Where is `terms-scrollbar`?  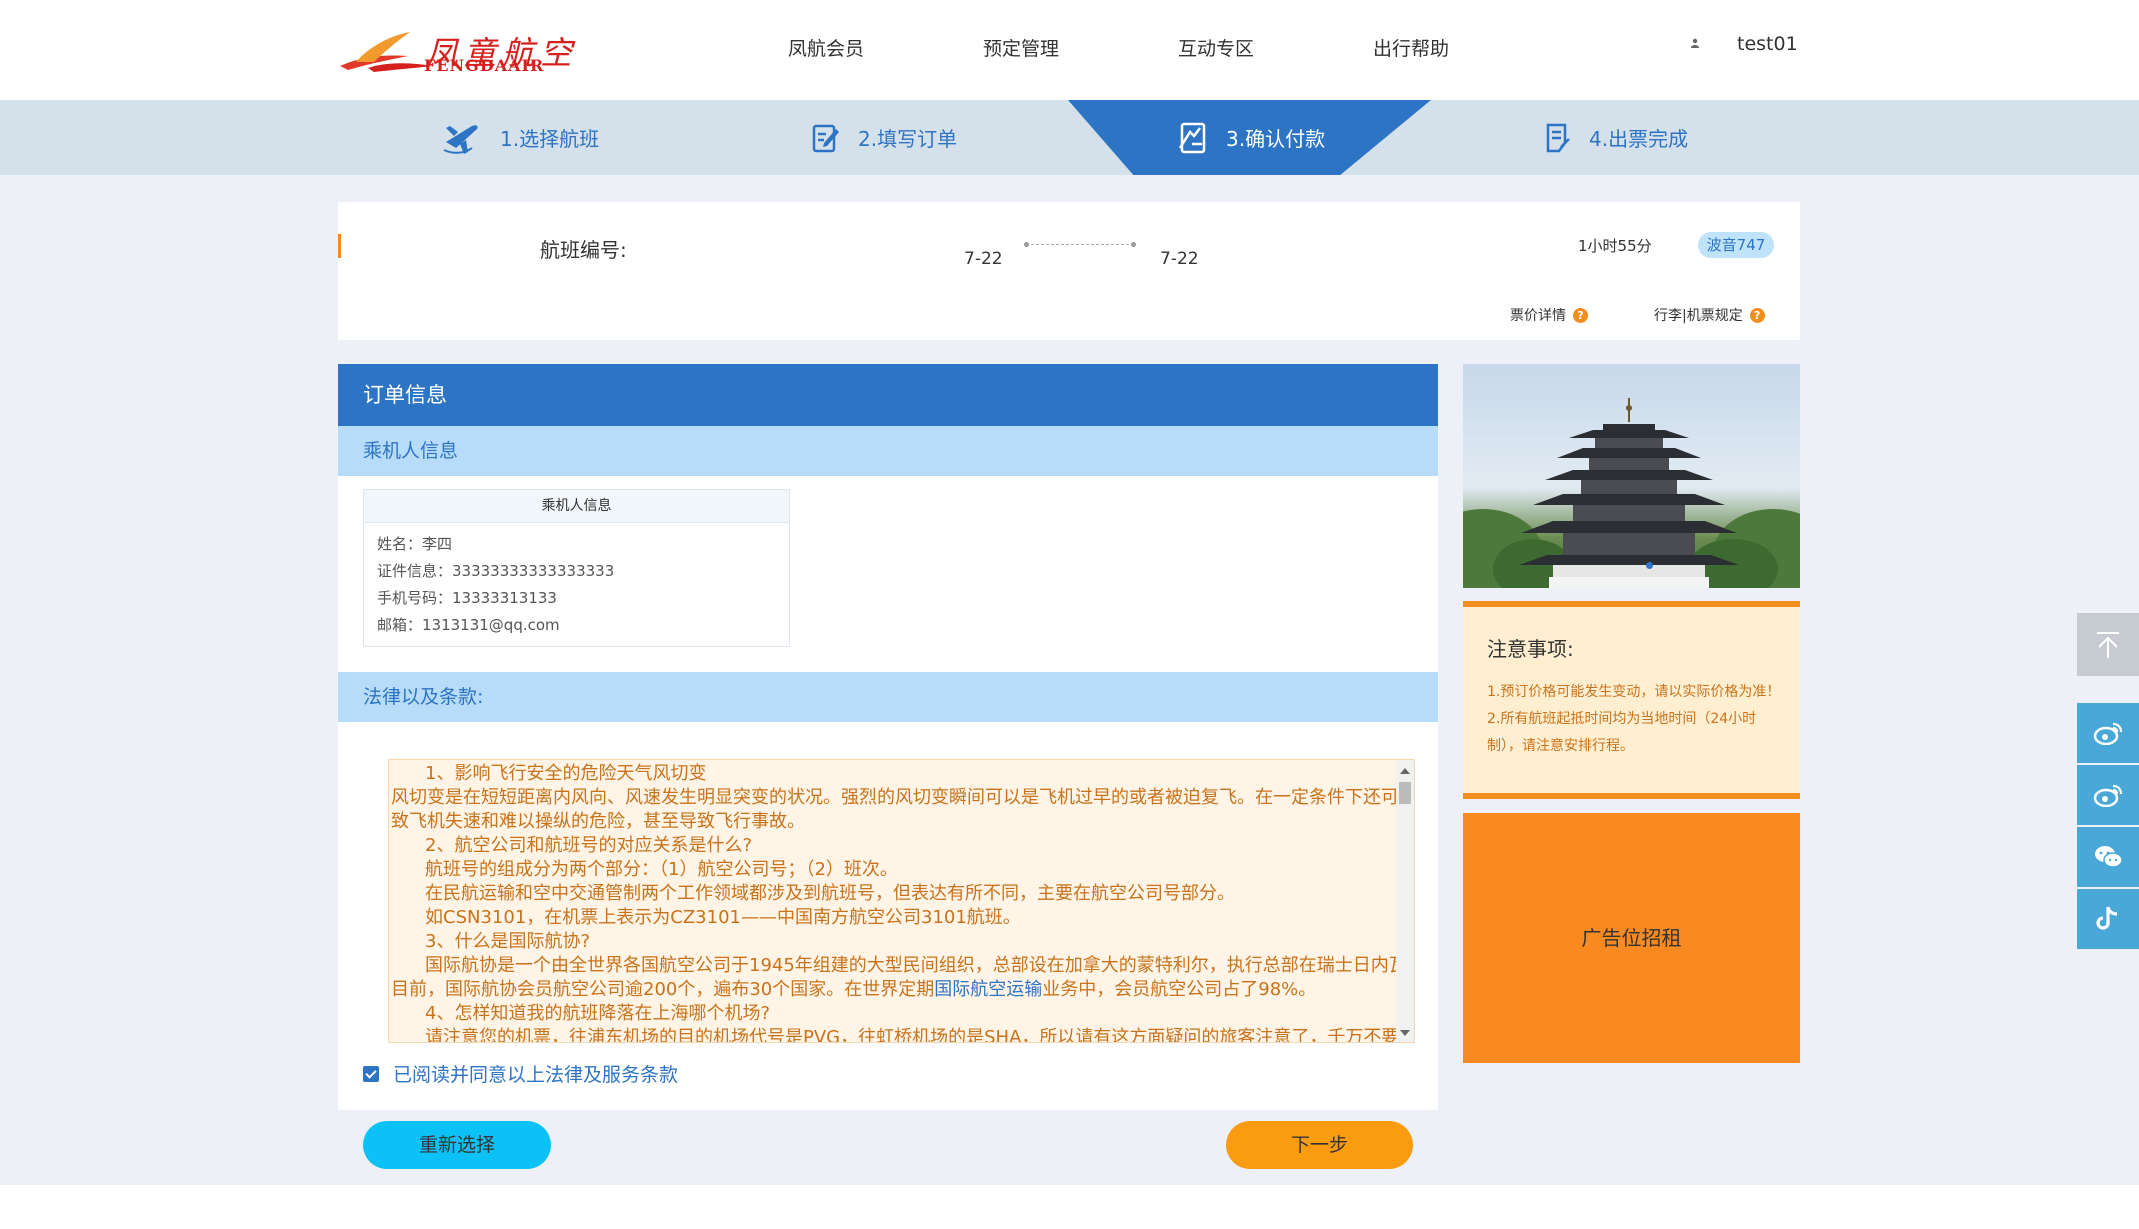 terms-scrollbar is located at coordinates (1405, 901).